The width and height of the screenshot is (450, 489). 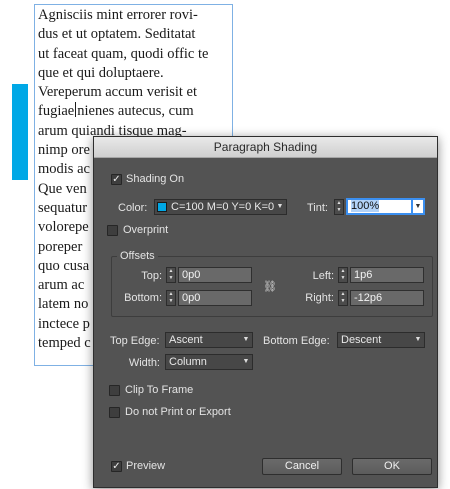 I want to click on width-select: Column ▼, so click(x=209, y=362).